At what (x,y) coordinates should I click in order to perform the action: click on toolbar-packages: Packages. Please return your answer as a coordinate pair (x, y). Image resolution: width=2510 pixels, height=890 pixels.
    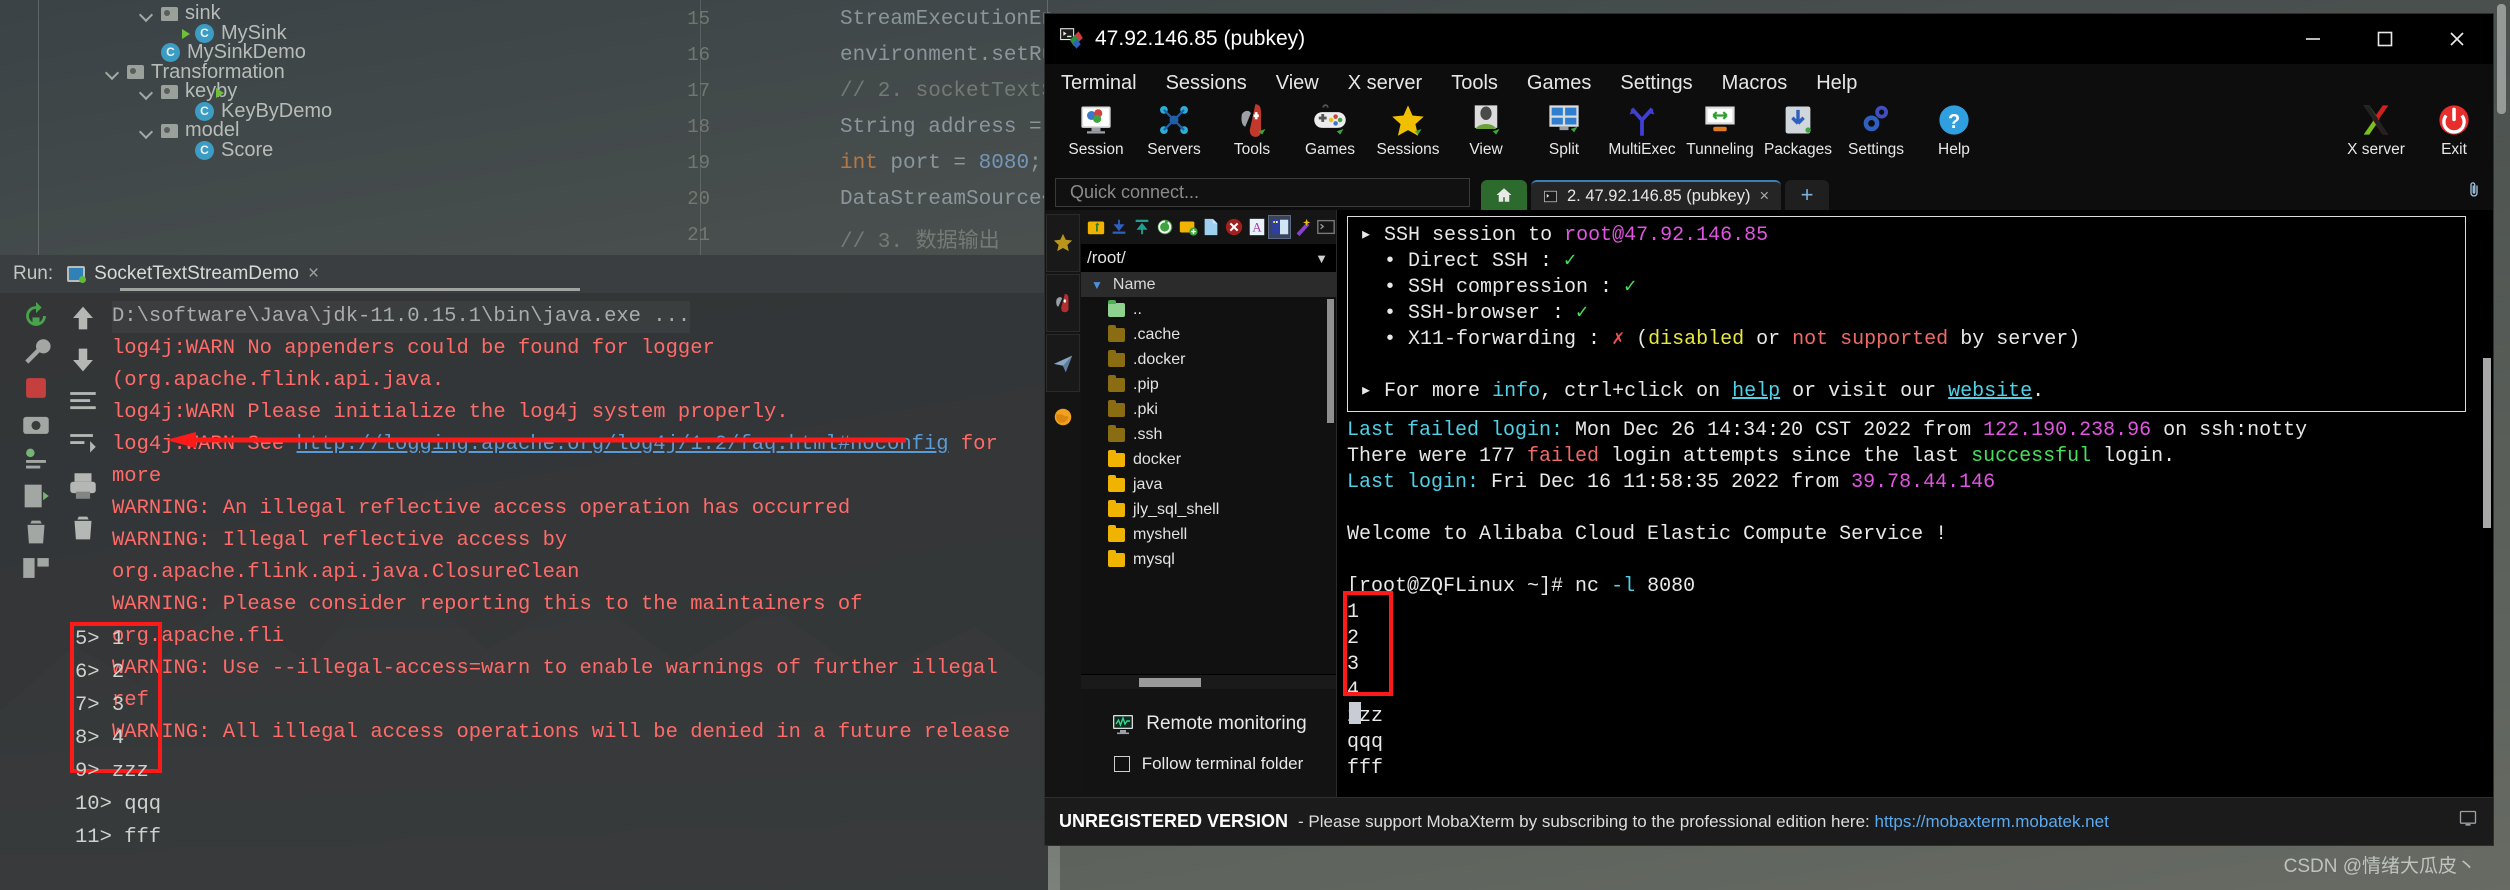
    Looking at the image, I should click on (1798, 130).